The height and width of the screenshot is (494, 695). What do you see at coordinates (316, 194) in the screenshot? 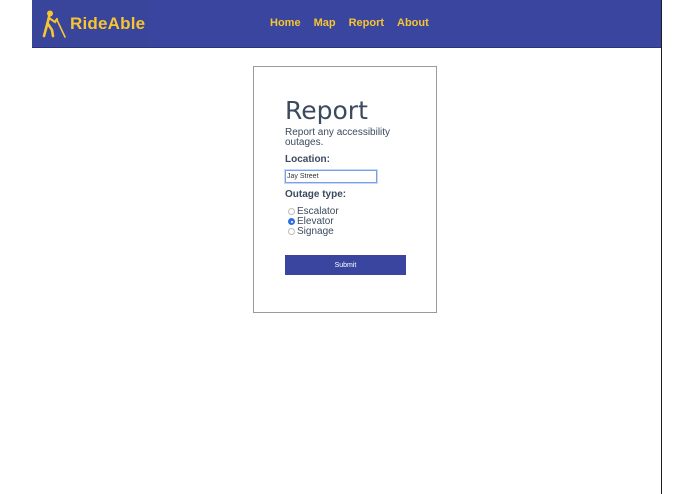
I see `outage-type-label: Outage type:` at bounding box center [316, 194].